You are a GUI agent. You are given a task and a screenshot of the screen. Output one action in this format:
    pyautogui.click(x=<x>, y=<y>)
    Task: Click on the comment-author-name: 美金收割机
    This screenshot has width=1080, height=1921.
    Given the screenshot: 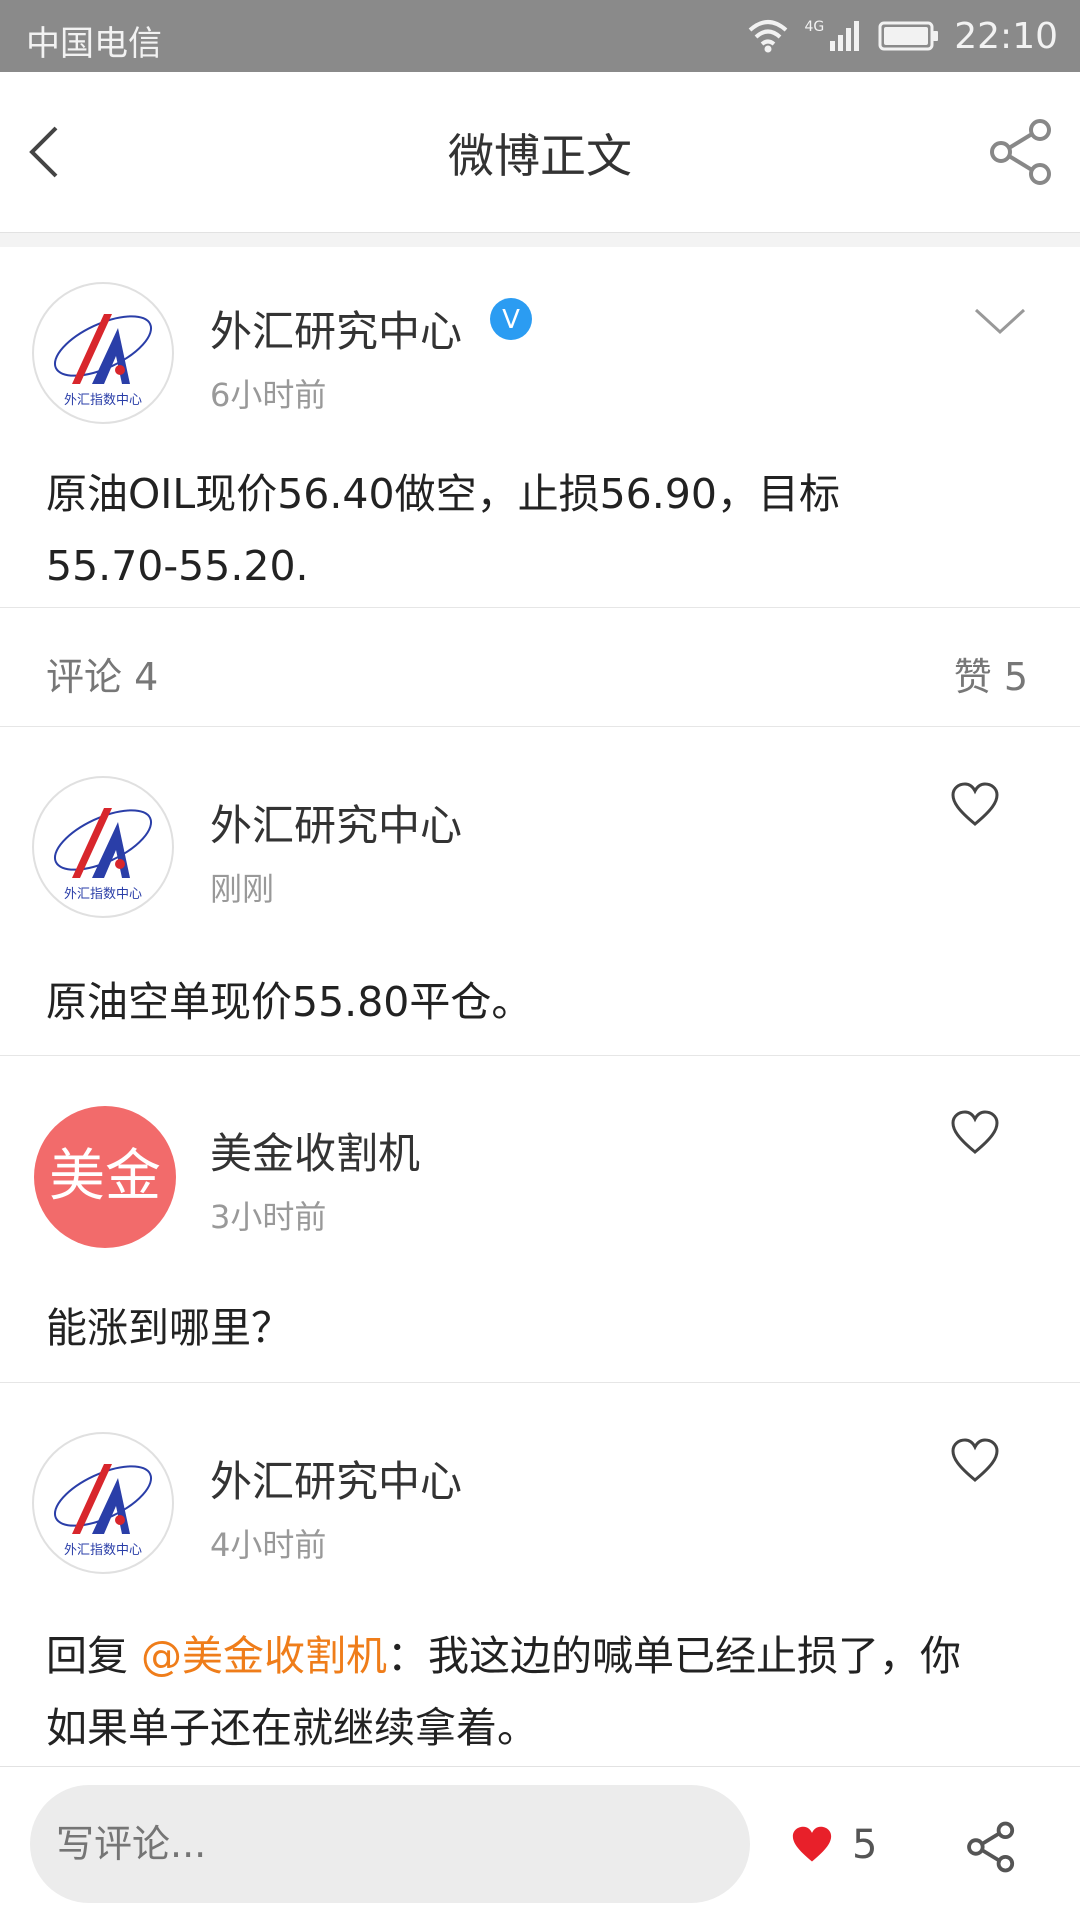 What is the action you would take?
    pyautogui.click(x=315, y=1150)
    